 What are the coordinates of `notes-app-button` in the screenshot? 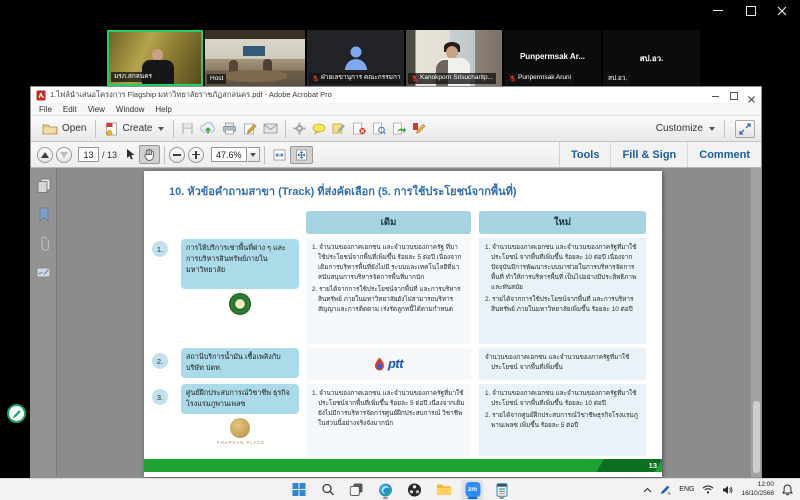 It's located at (502, 490).